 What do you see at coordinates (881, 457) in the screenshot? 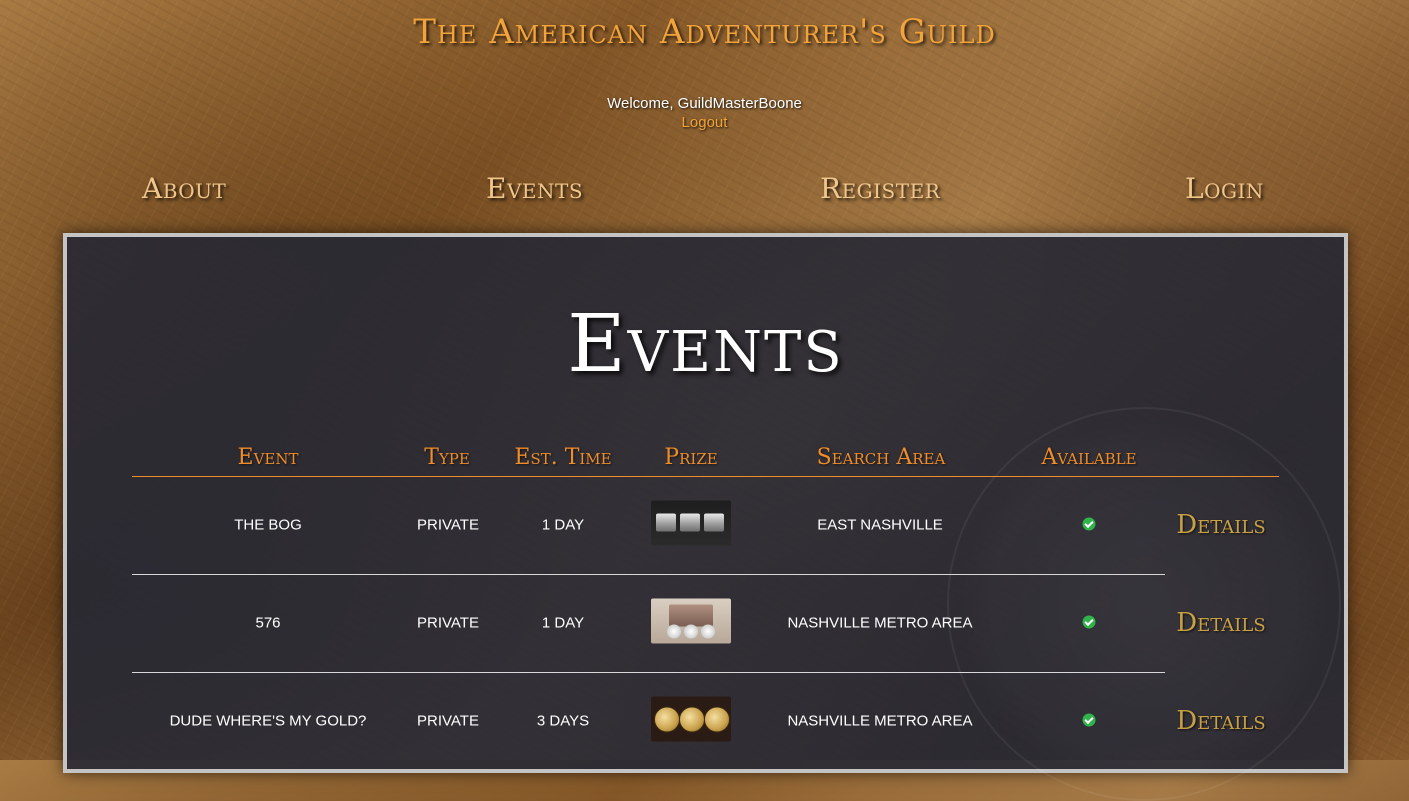
I see `column-header-search-area: Search Area` at bounding box center [881, 457].